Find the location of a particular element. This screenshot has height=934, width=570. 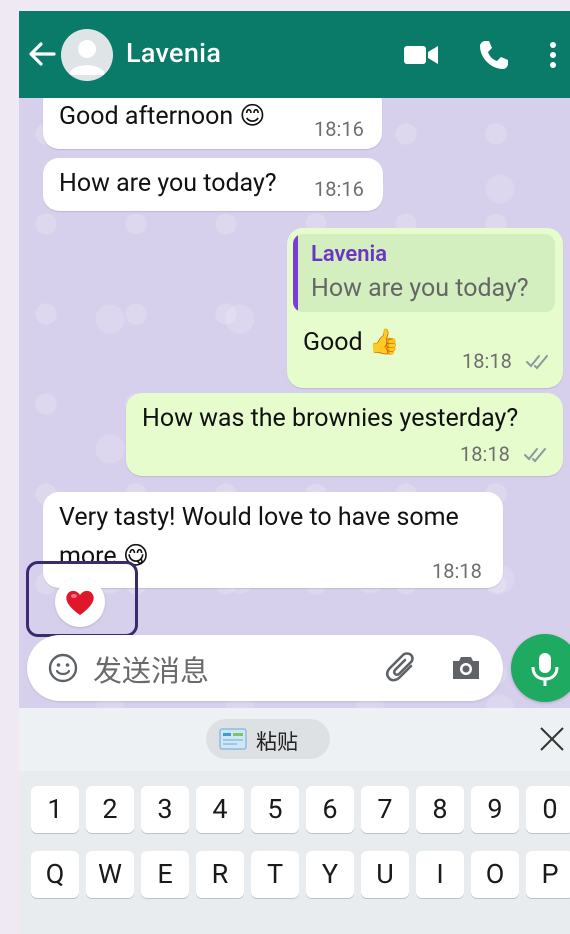

close-icon is located at coordinates (552, 739).